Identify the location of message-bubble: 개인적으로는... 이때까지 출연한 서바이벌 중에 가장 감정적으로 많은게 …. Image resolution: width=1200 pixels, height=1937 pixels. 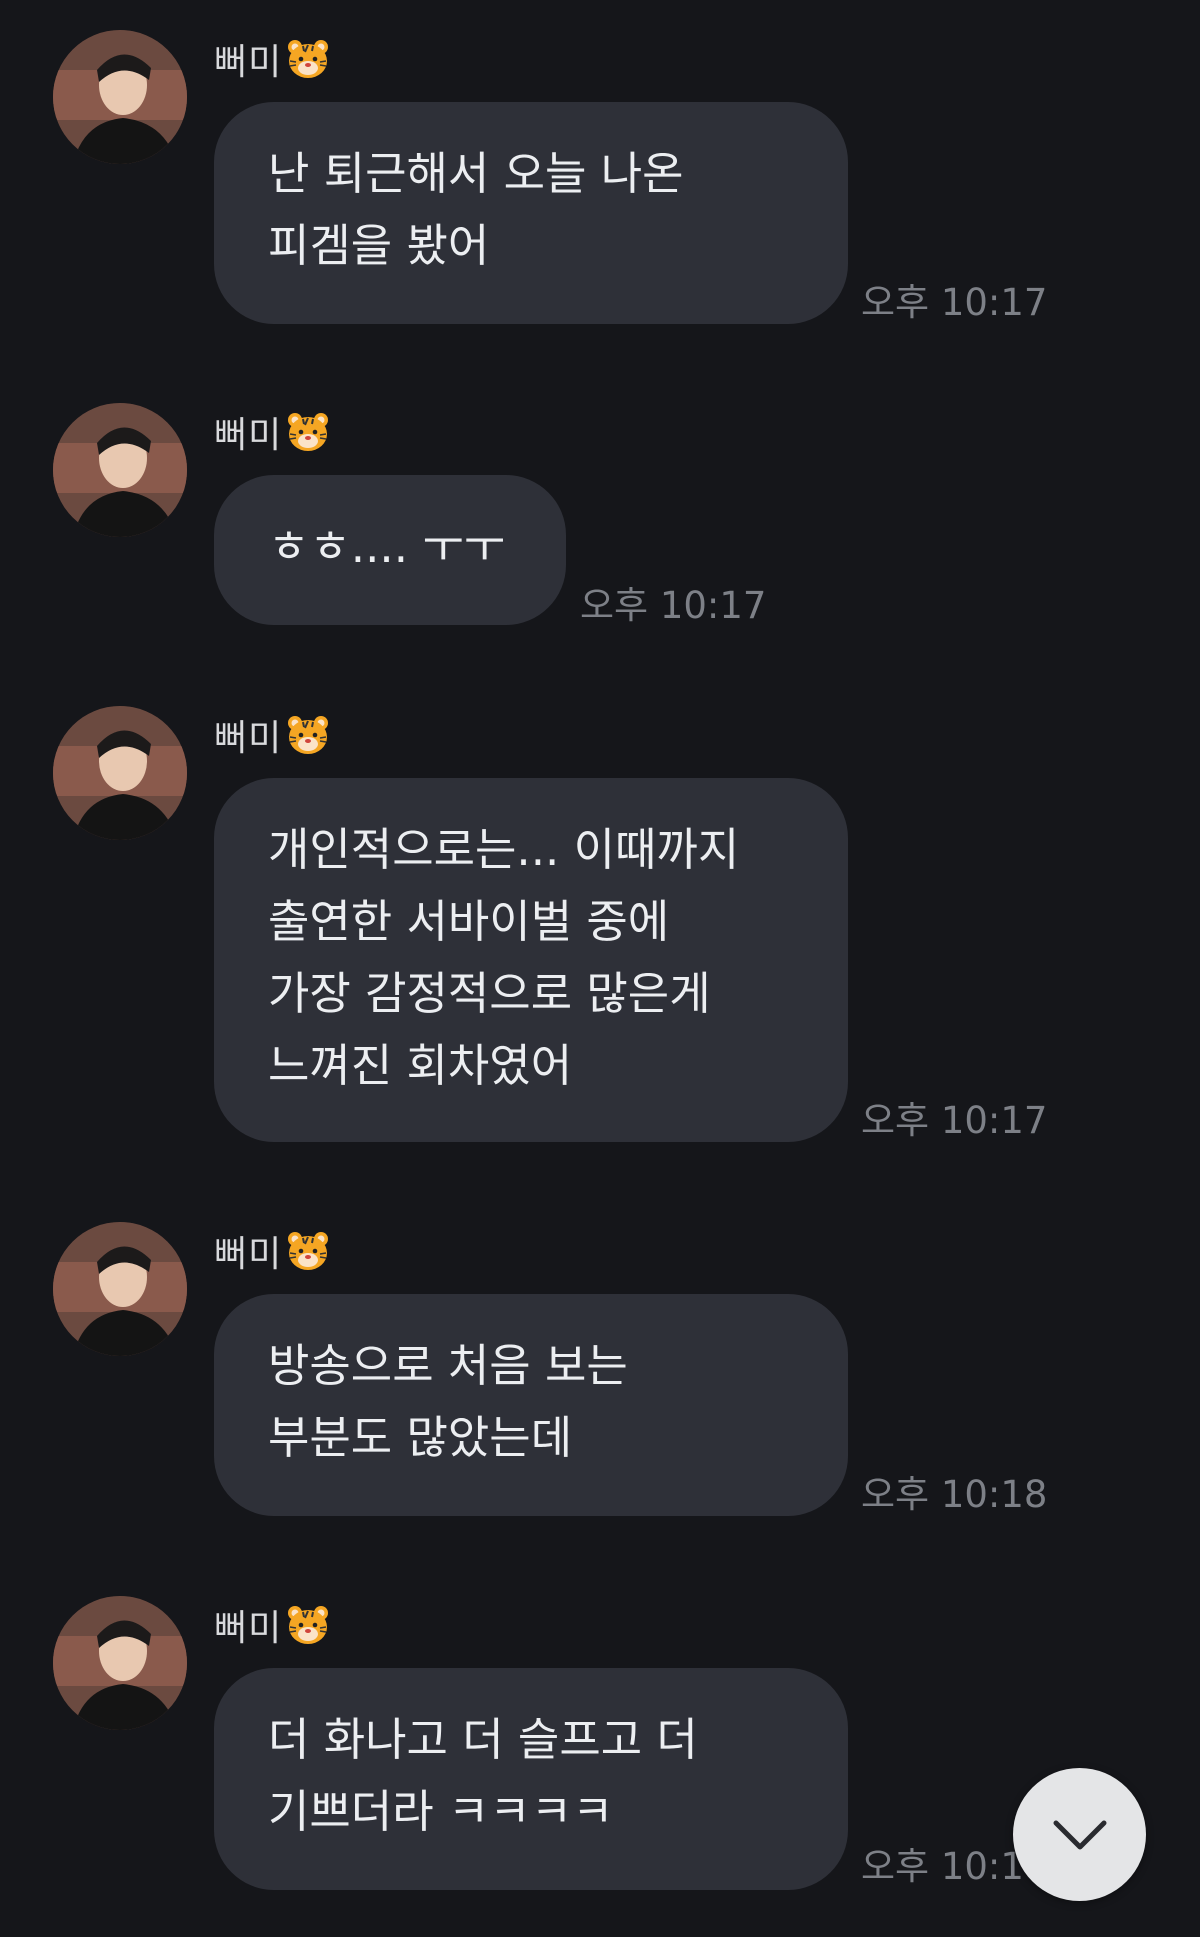
(531, 960).